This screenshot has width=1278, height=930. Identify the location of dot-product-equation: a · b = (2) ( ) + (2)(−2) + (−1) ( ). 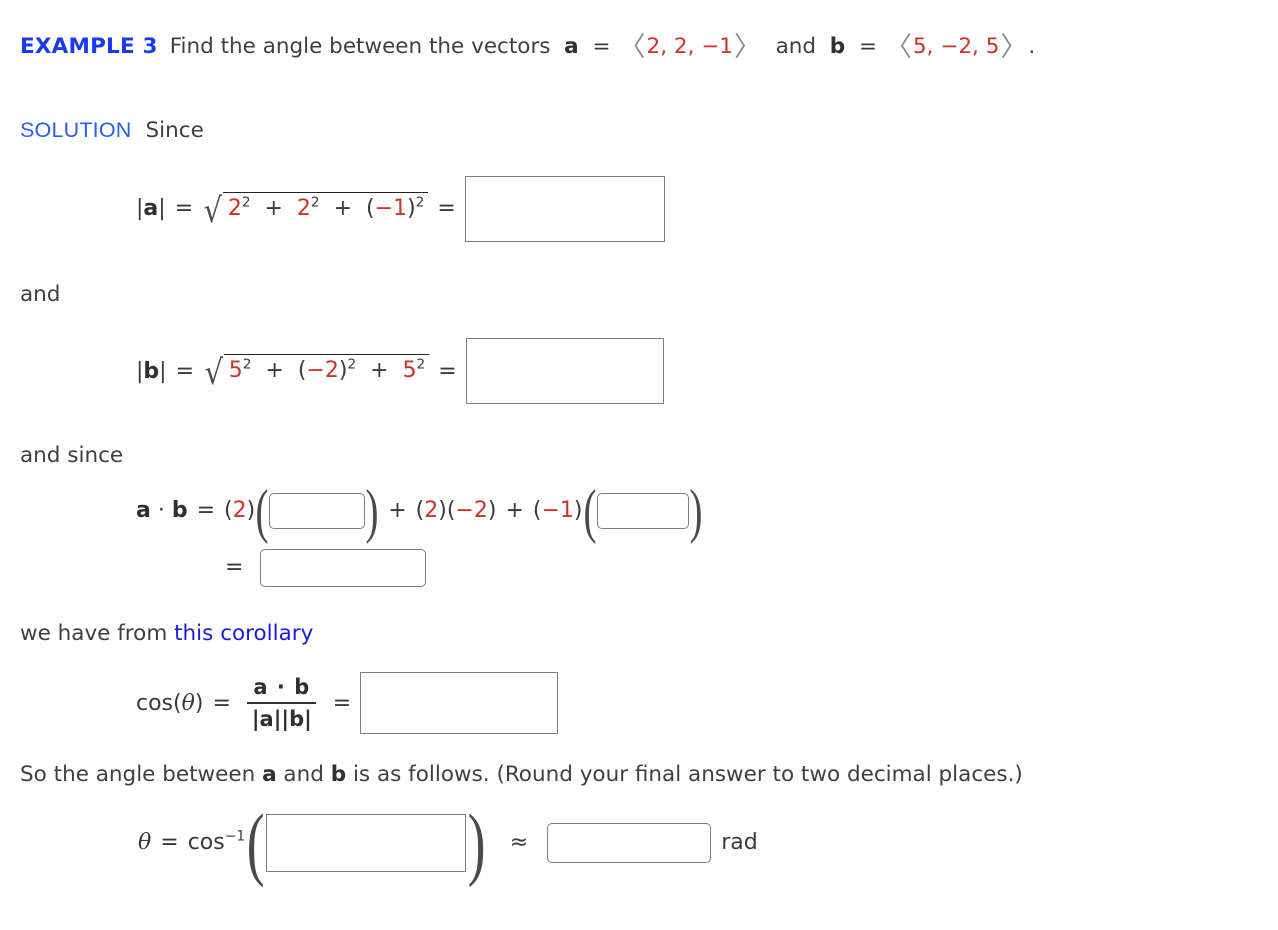
(419, 510).